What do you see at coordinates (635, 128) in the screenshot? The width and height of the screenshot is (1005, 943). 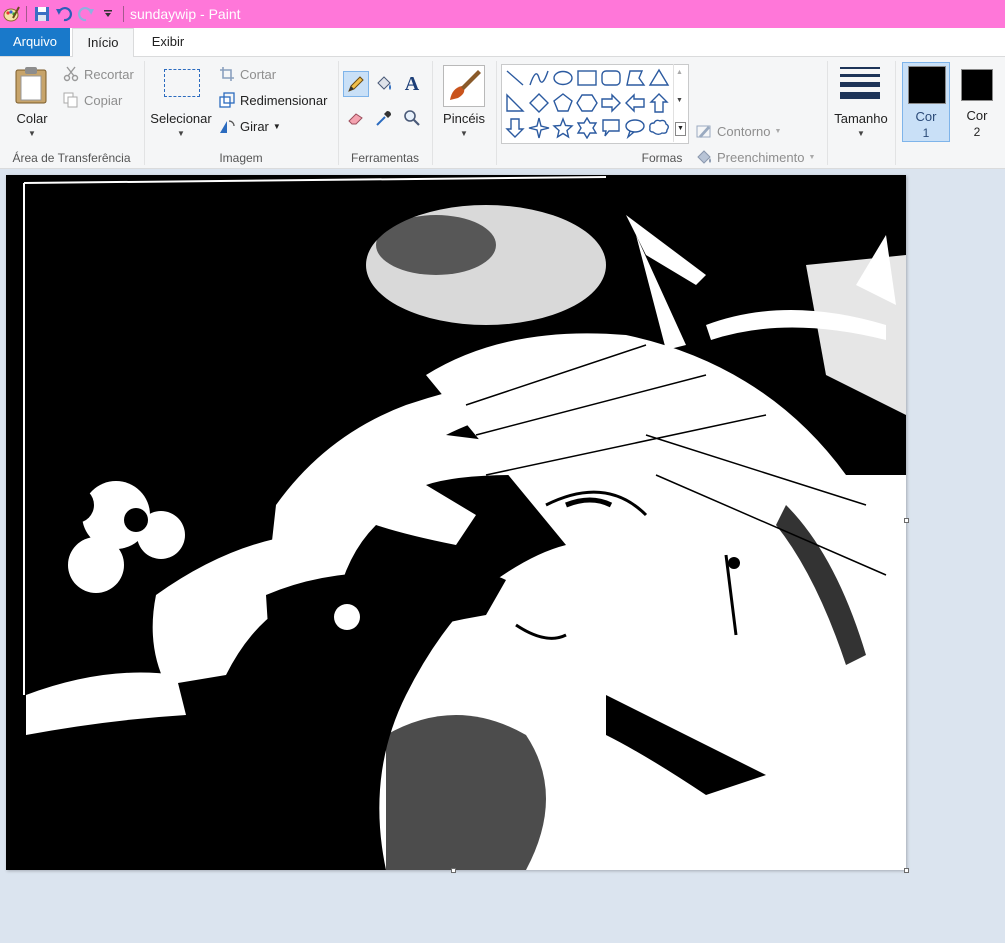 I see `oval-callout-shape-icon` at bounding box center [635, 128].